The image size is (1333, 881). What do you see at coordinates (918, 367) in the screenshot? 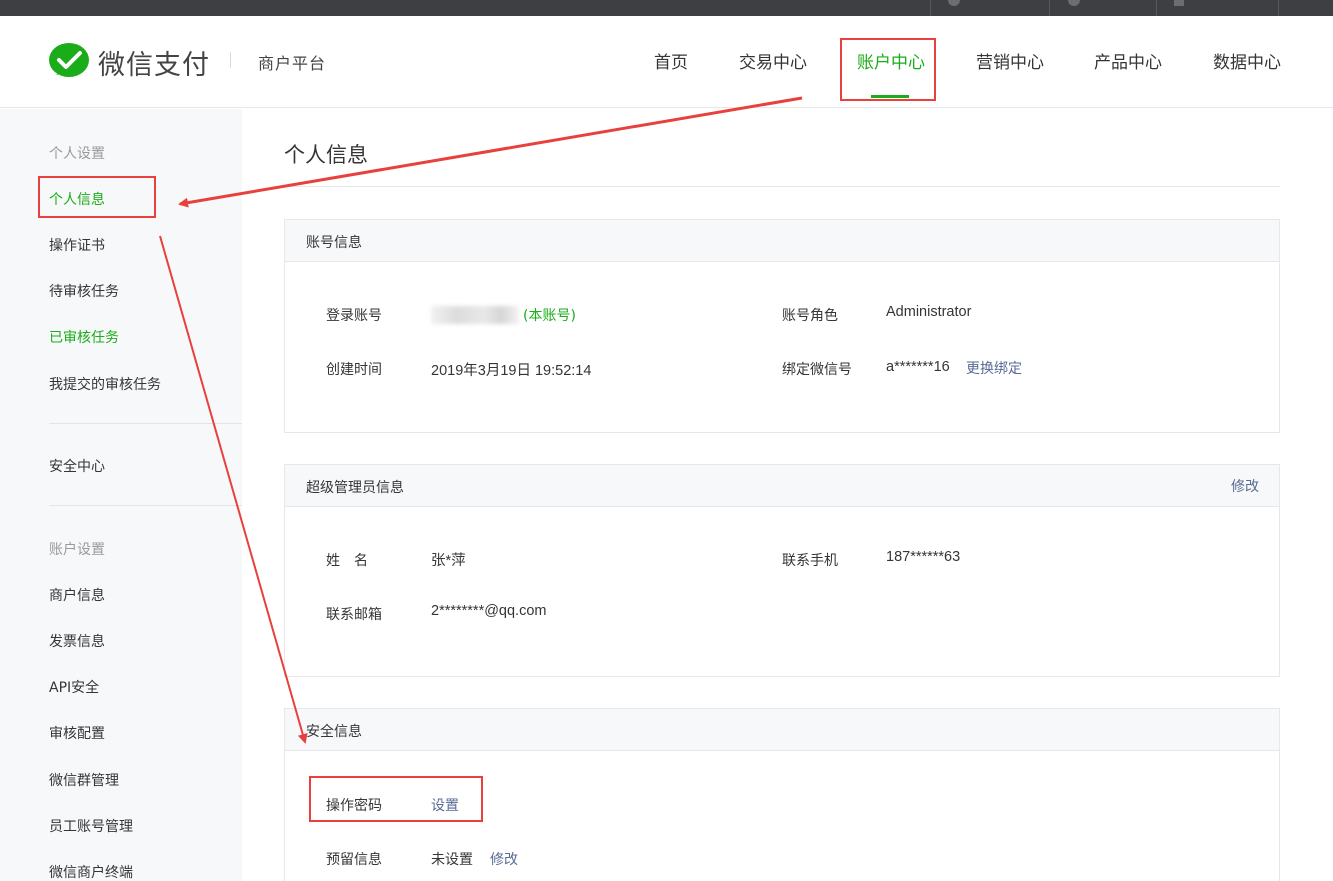
I see `bound-wechat-value: a*******16` at bounding box center [918, 367].